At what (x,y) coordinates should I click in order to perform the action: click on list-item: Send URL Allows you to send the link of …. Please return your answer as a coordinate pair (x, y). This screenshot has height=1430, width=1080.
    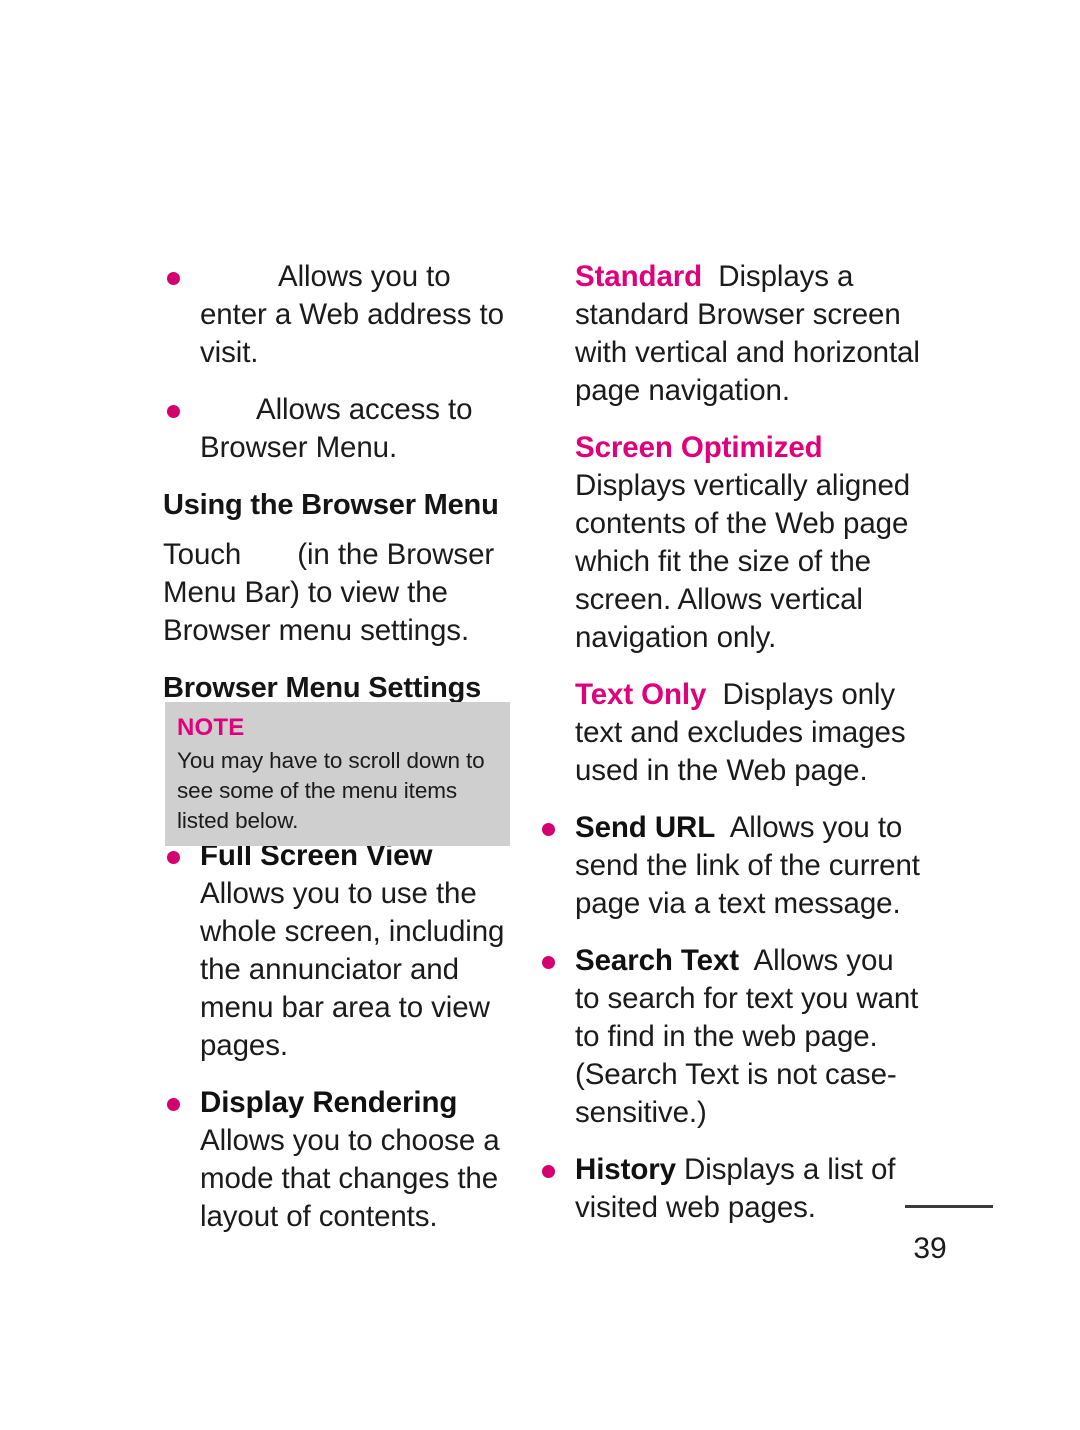
    Looking at the image, I should click on (730, 866).